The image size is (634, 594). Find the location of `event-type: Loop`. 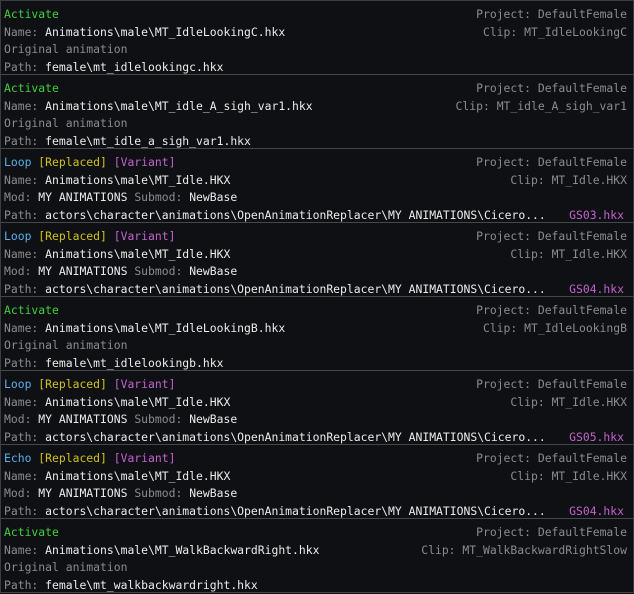

event-type: Loop is located at coordinates (18, 235).